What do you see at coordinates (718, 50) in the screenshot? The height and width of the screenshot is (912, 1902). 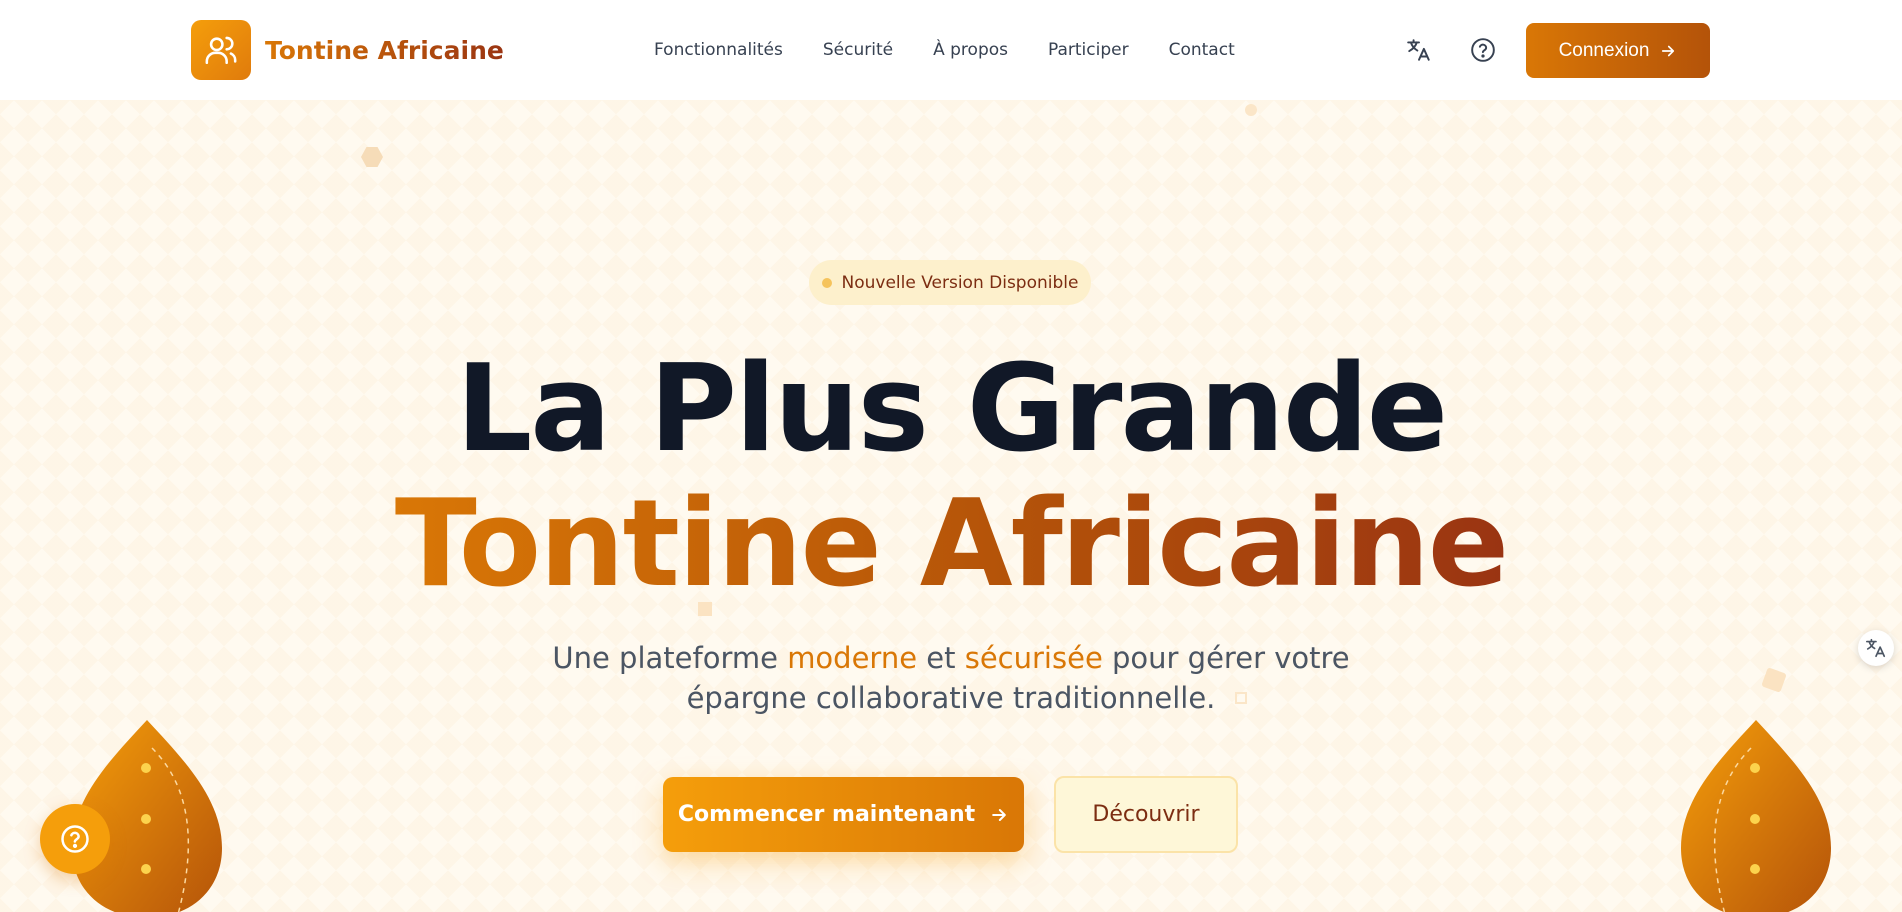 I see `nav-link-fonctionnalites: Fonctionnalités` at bounding box center [718, 50].